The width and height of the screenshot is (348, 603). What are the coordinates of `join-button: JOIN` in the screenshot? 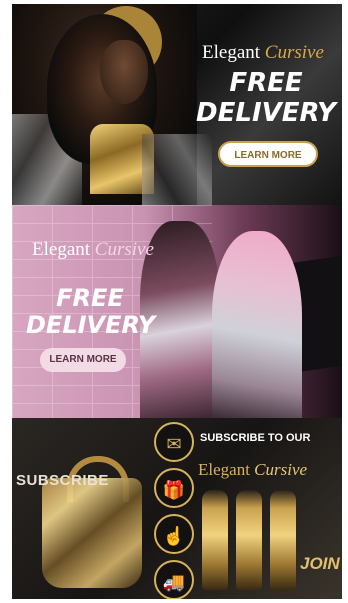 It's located at (320, 564).